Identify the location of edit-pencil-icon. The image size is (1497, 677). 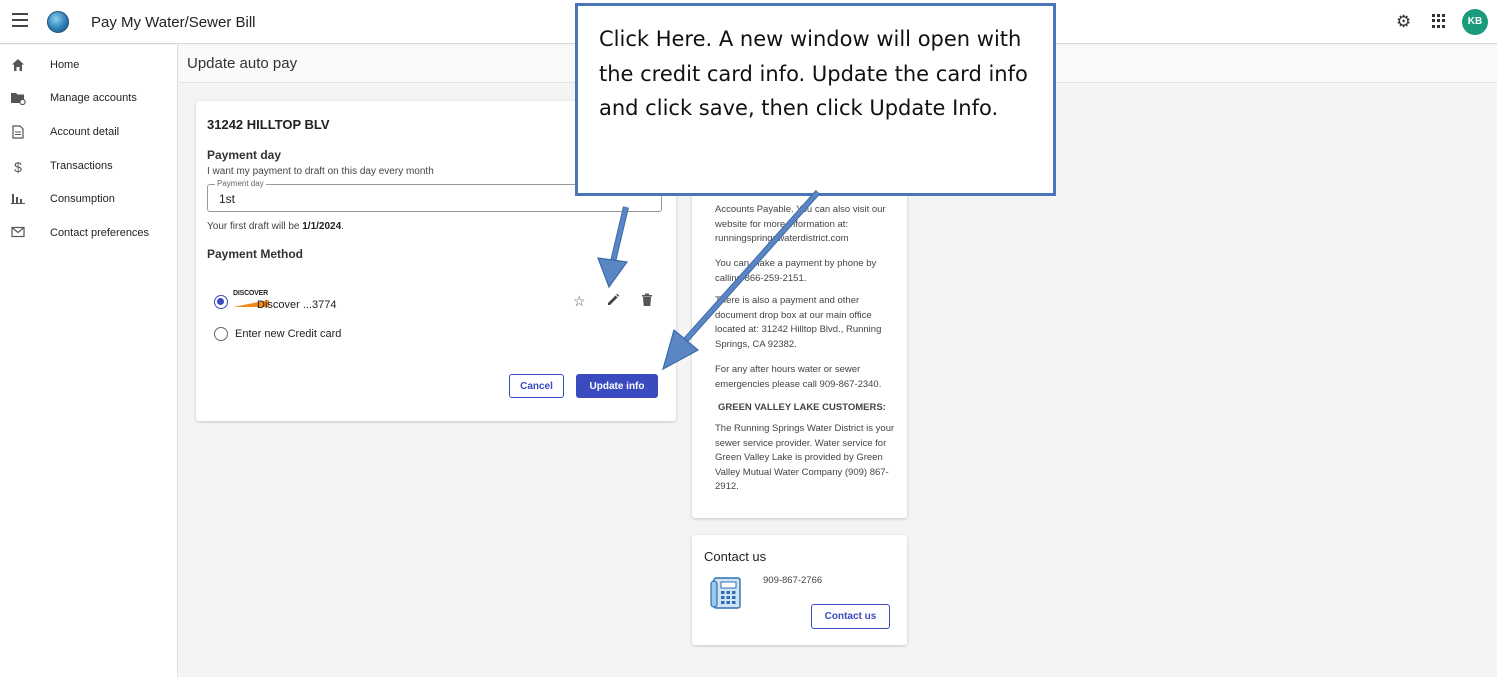
(613, 301).